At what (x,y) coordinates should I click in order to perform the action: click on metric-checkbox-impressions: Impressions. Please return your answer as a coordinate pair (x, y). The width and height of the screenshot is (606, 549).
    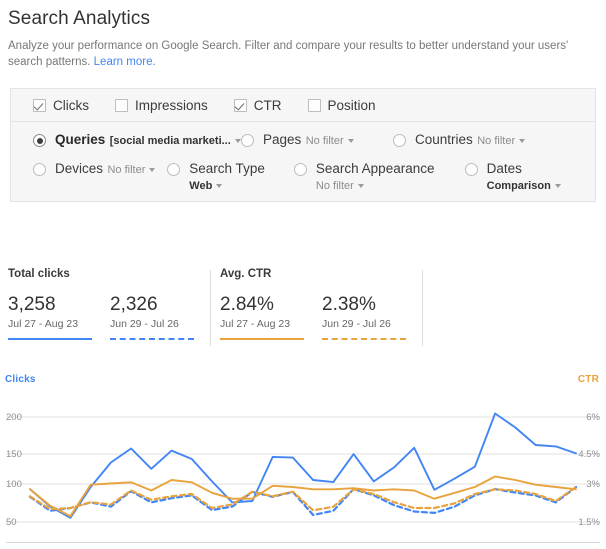
    Looking at the image, I should click on (161, 105).